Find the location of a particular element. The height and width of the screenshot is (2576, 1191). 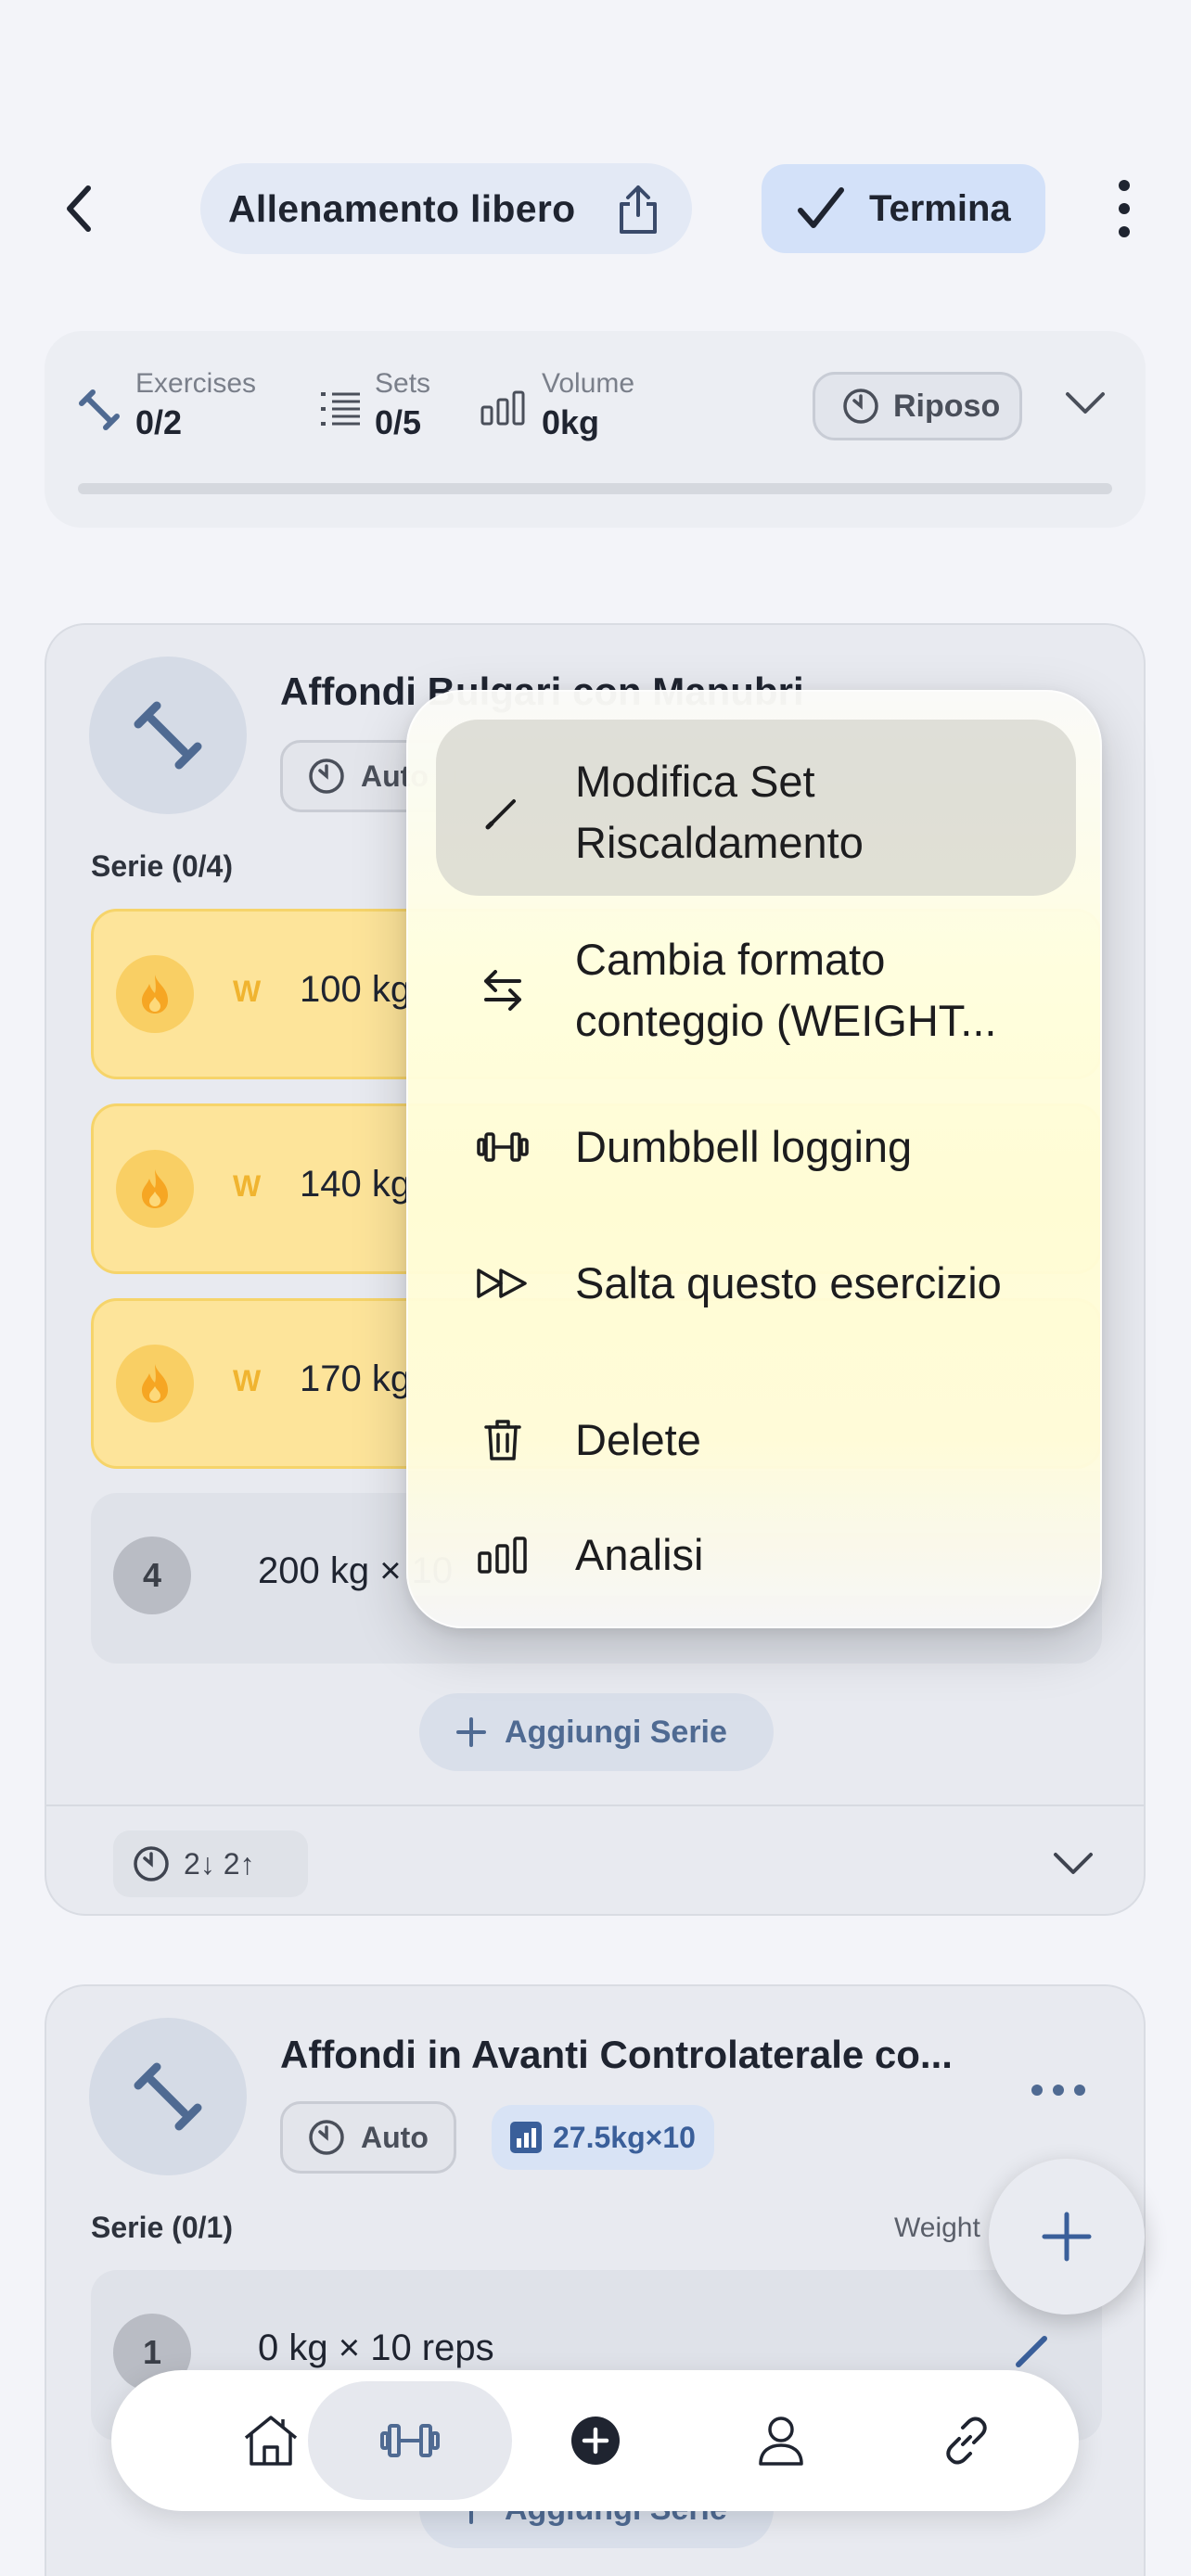

skip-forward-icon is located at coordinates (503, 1283).